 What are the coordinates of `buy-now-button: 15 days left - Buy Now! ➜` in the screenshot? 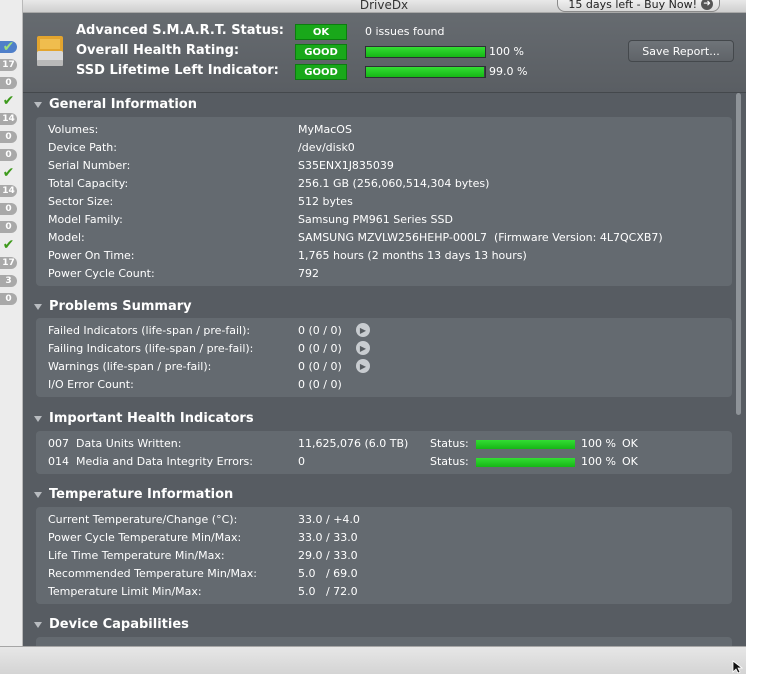 It's located at (638, 6).